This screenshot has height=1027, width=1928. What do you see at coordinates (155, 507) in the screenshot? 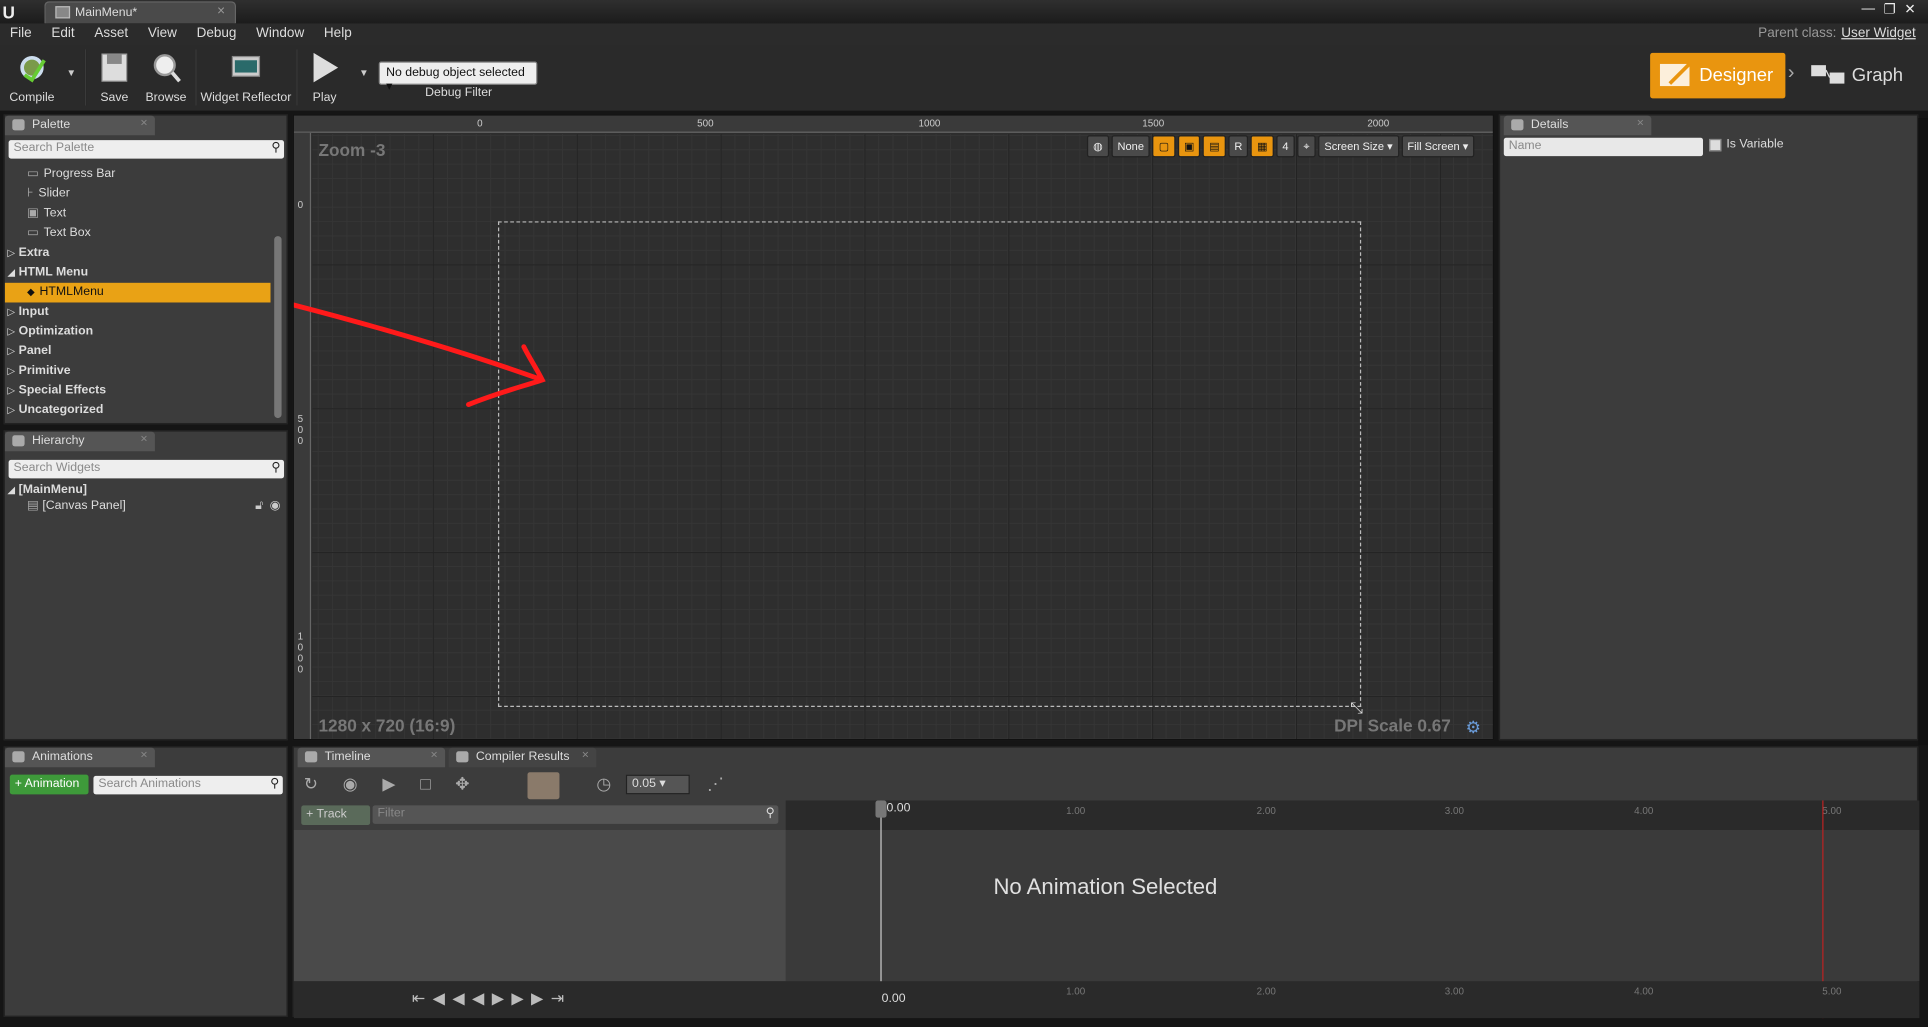
I see `hierarchy-item-canvas-panel: ▤ [Canvas Panel] 🔓︎ ◉` at bounding box center [155, 507].